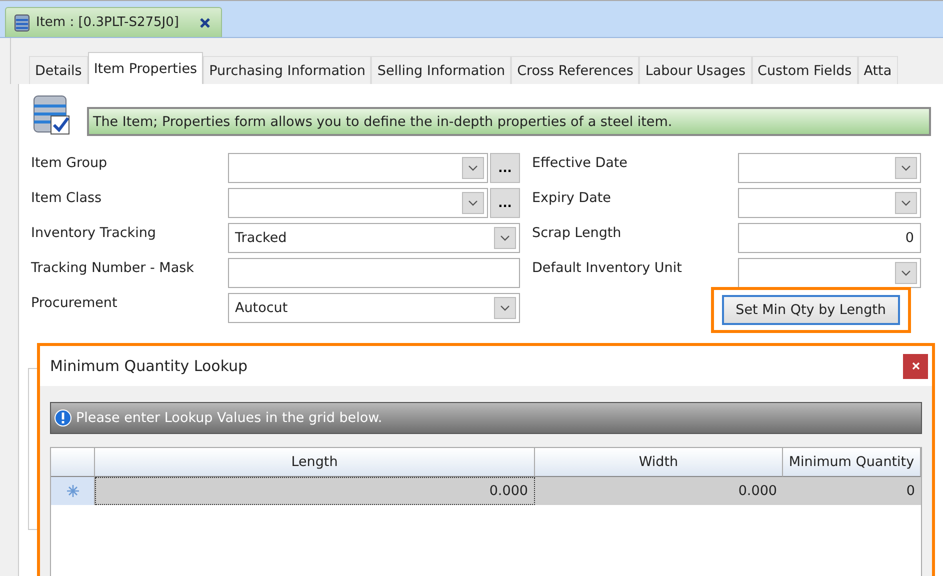 This screenshot has width=943, height=576. I want to click on field-label: Item Class, so click(67, 198).